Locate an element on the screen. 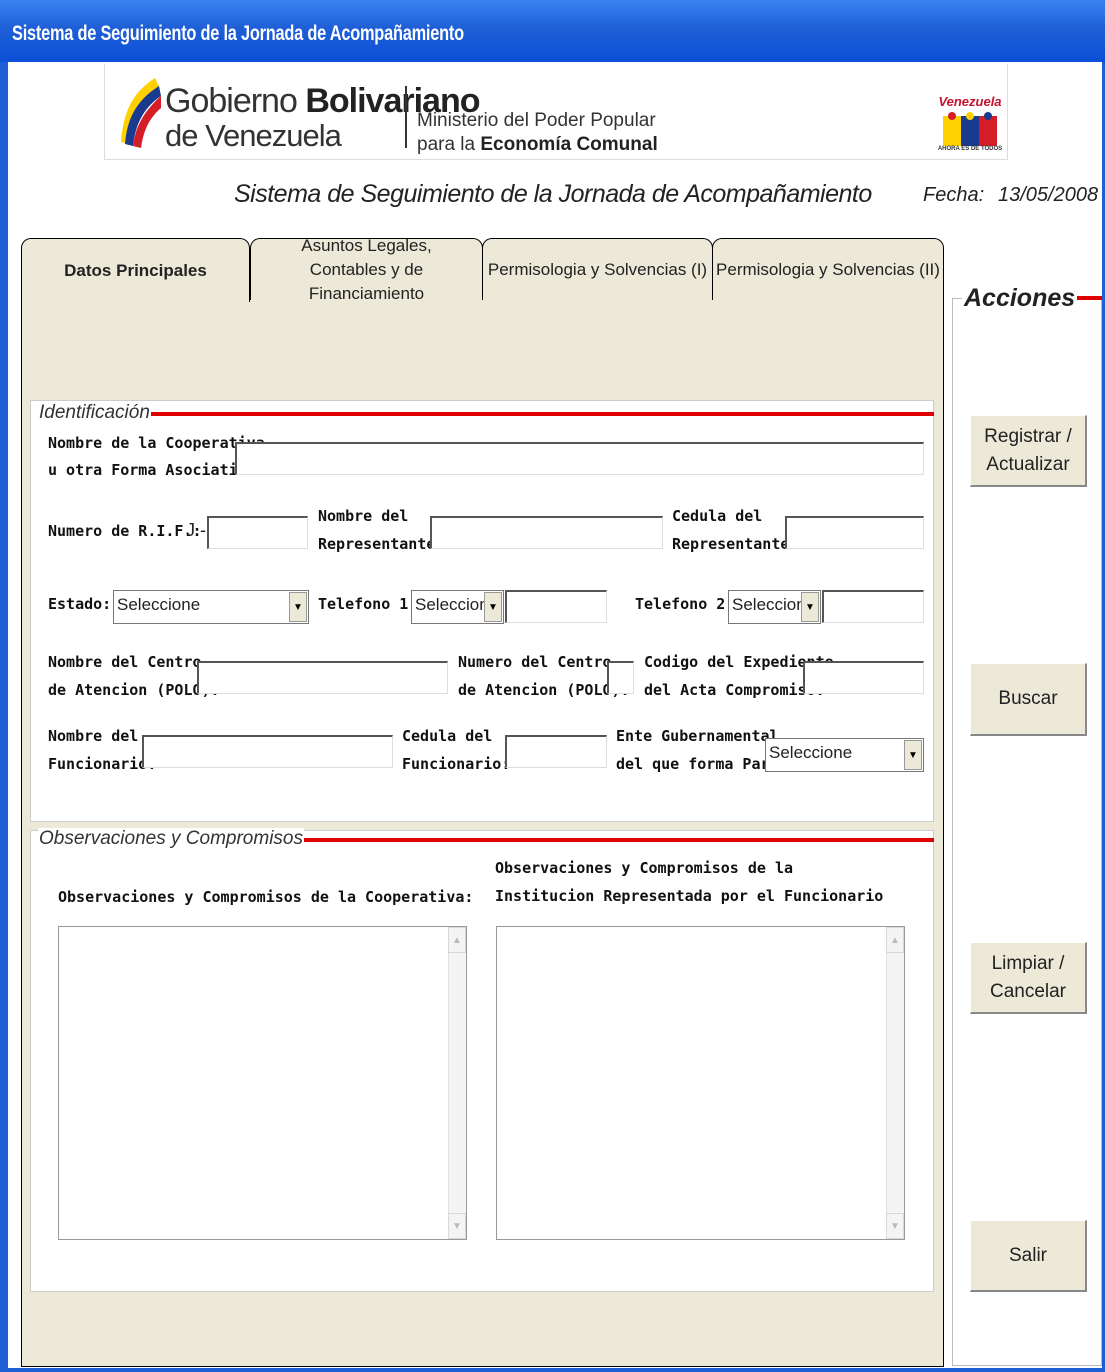 This screenshot has height=1372, width=1105. cedula-representante-label-1: Cedula del is located at coordinates (717, 516).